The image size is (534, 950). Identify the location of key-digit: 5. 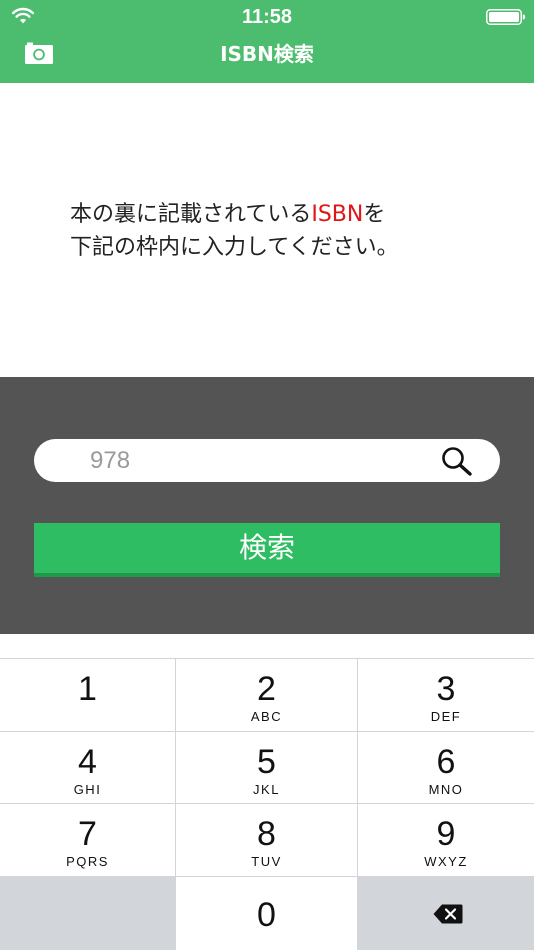
(266, 762).